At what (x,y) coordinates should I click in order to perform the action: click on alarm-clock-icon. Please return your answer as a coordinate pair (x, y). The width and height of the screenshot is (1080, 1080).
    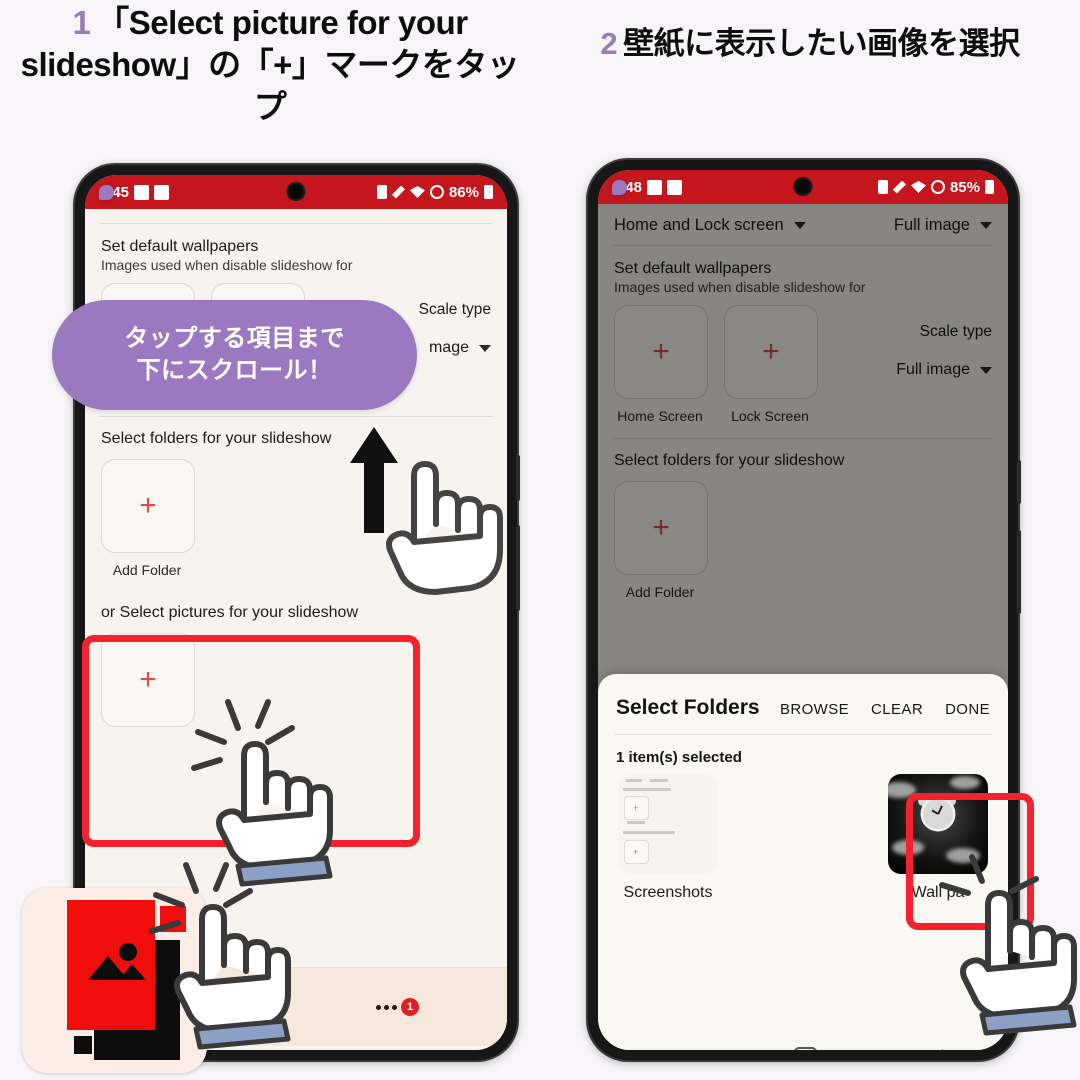
    Looking at the image, I should click on (938, 814).